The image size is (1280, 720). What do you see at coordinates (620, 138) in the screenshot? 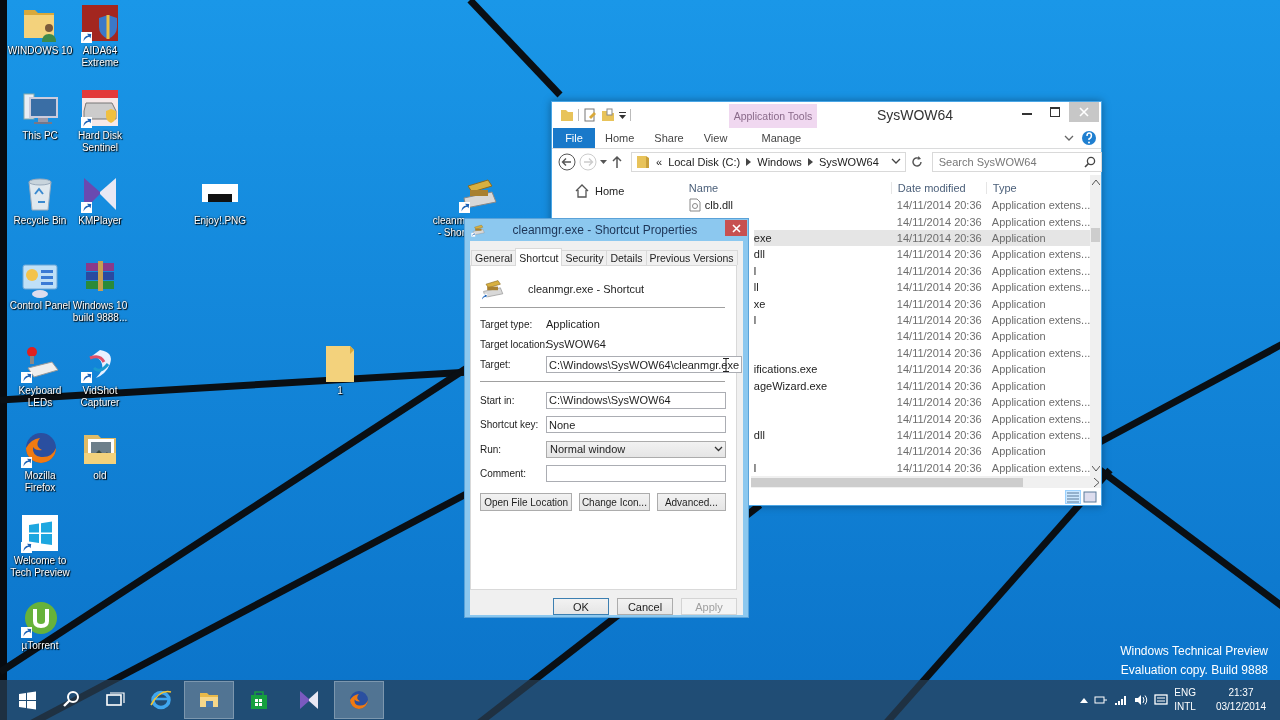
I see `ribbon-tab: Home` at bounding box center [620, 138].